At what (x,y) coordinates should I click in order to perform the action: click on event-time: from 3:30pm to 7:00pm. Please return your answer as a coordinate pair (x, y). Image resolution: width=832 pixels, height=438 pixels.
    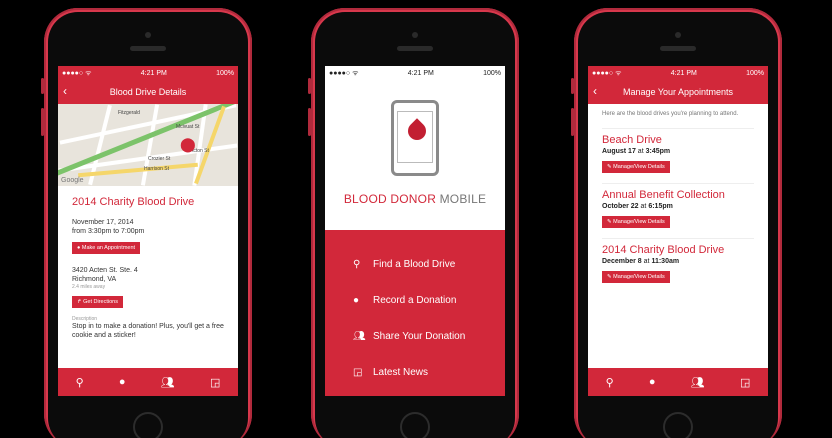
    Looking at the image, I should click on (108, 231).